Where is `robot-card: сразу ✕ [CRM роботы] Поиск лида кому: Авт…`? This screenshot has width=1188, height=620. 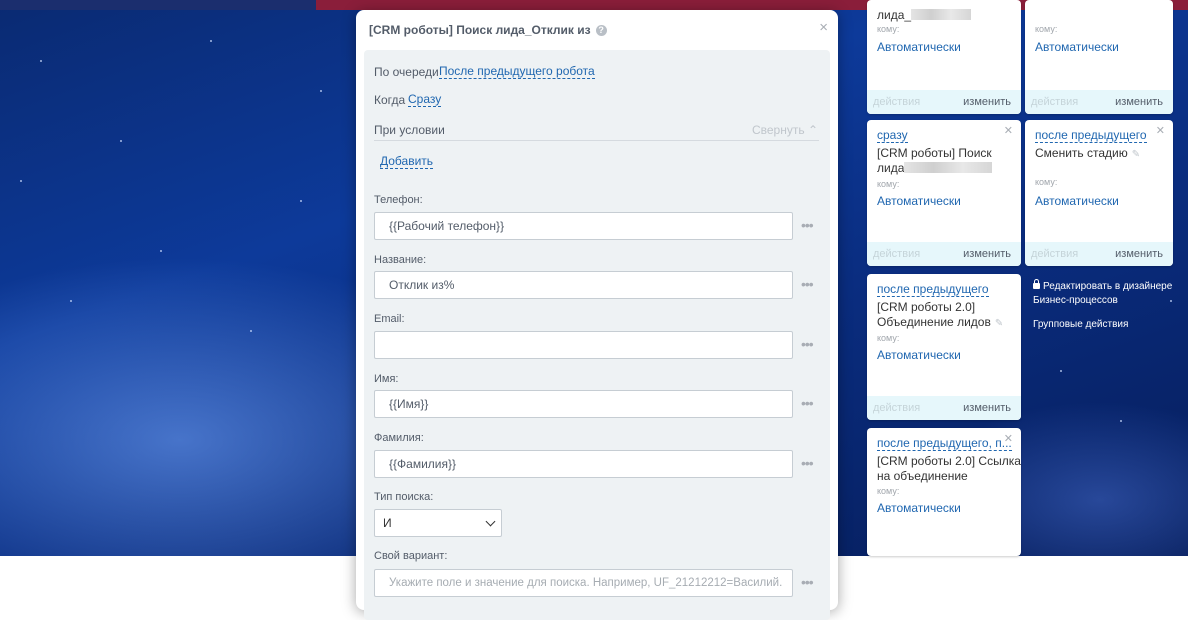 robot-card: сразу ✕ [CRM роботы] Поиск лида кому: Авт… is located at coordinates (944, 193).